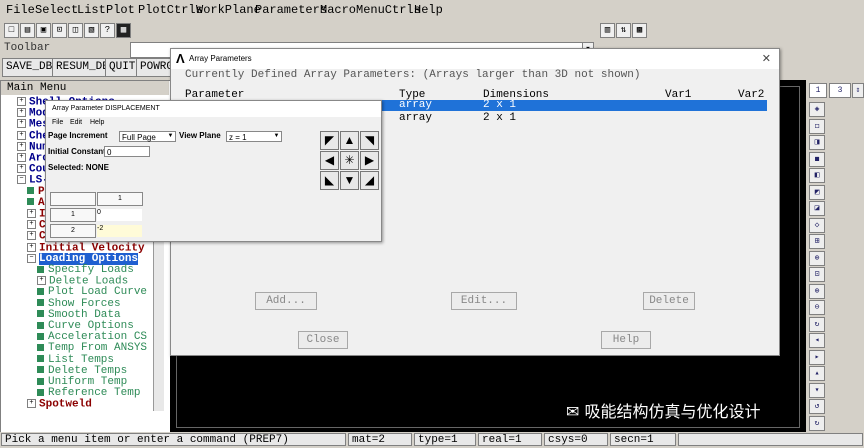  What do you see at coordinates (238, 137) in the screenshot?
I see `view-plane-value: z = 1` at bounding box center [238, 137].